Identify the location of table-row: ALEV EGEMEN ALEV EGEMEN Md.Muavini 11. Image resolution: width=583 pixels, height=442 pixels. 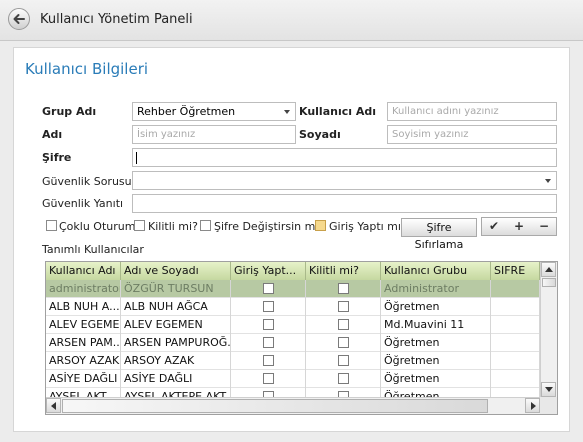
(293, 325).